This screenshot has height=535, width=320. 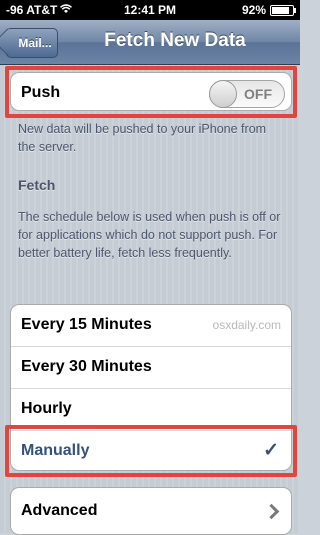 What do you see at coordinates (268, 10) in the screenshot?
I see `battery-group: 92%` at bounding box center [268, 10].